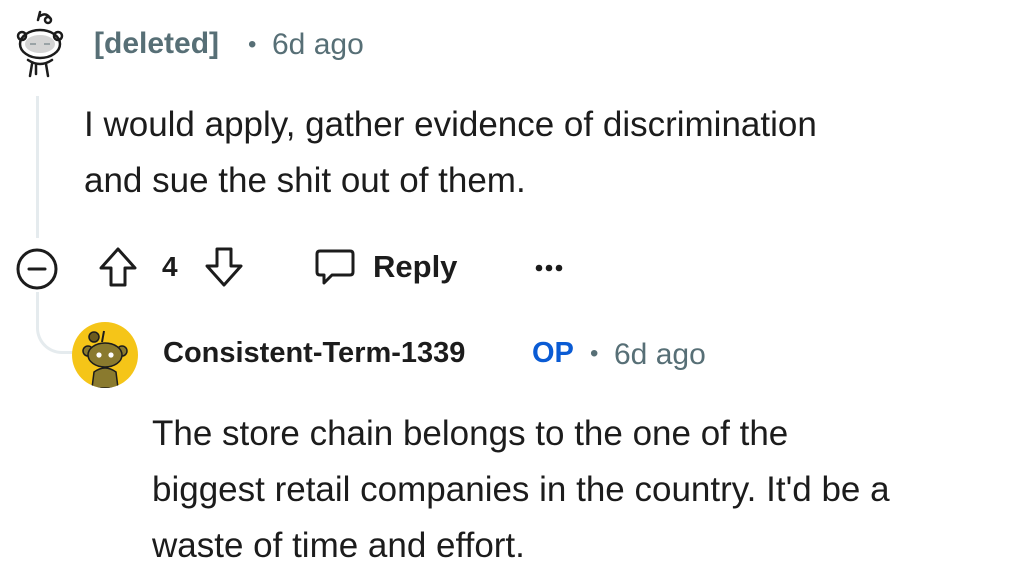  Describe the element at coordinates (37, 167) in the screenshot. I see `thread-line` at that location.